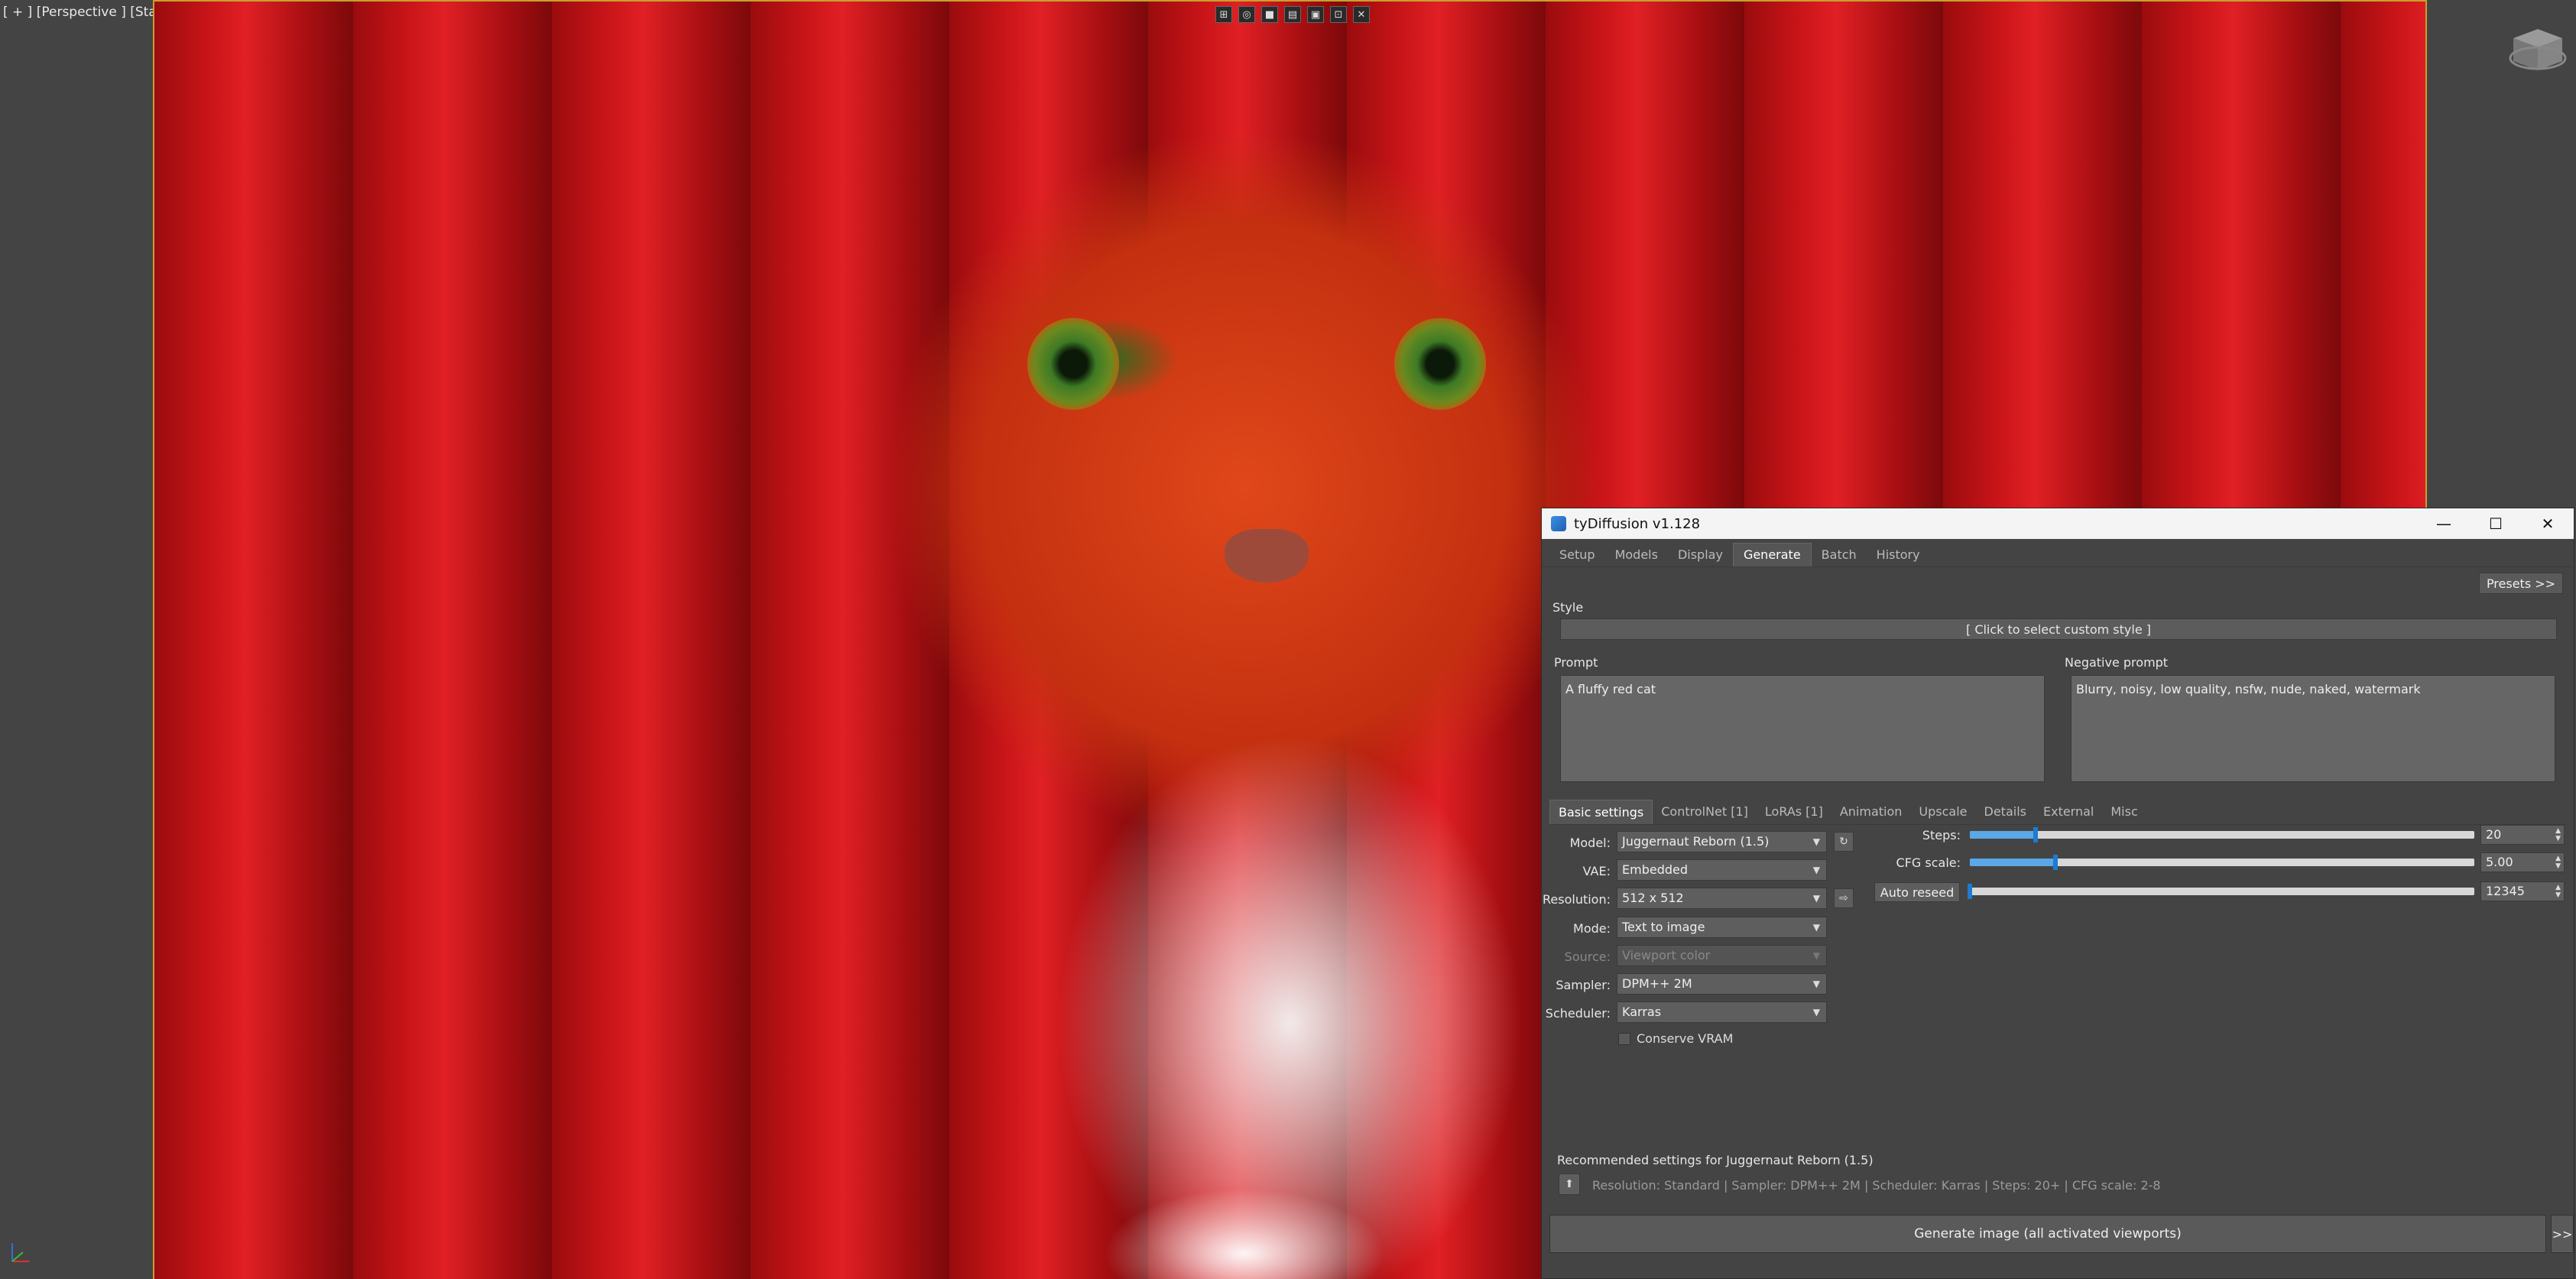 Image resolution: width=2576 pixels, height=1279 pixels. What do you see at coordinates (1929, 862) in the screenshot?
I see `cfg-label: CFG scale:` at bounding box center [1929, 862].